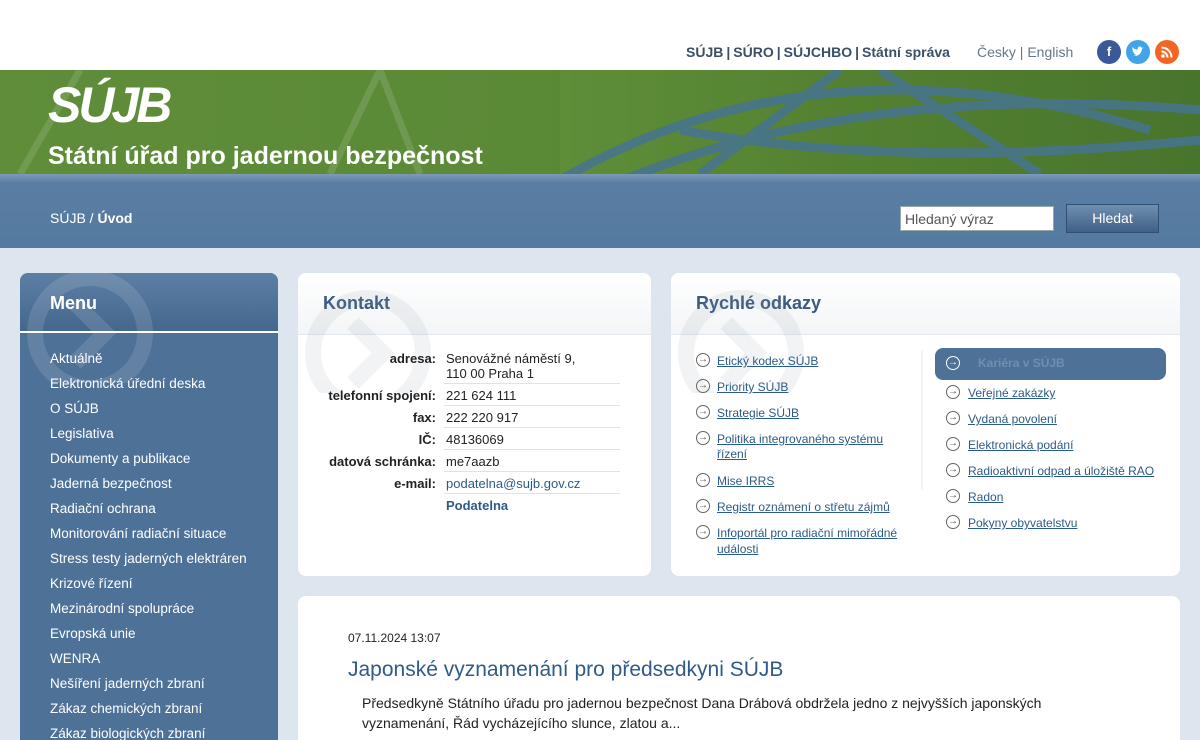  Describe the element at coordinates (149, 608) in the screenshot. I see `menu-item: Mezinárodní spolupráce` at that location.